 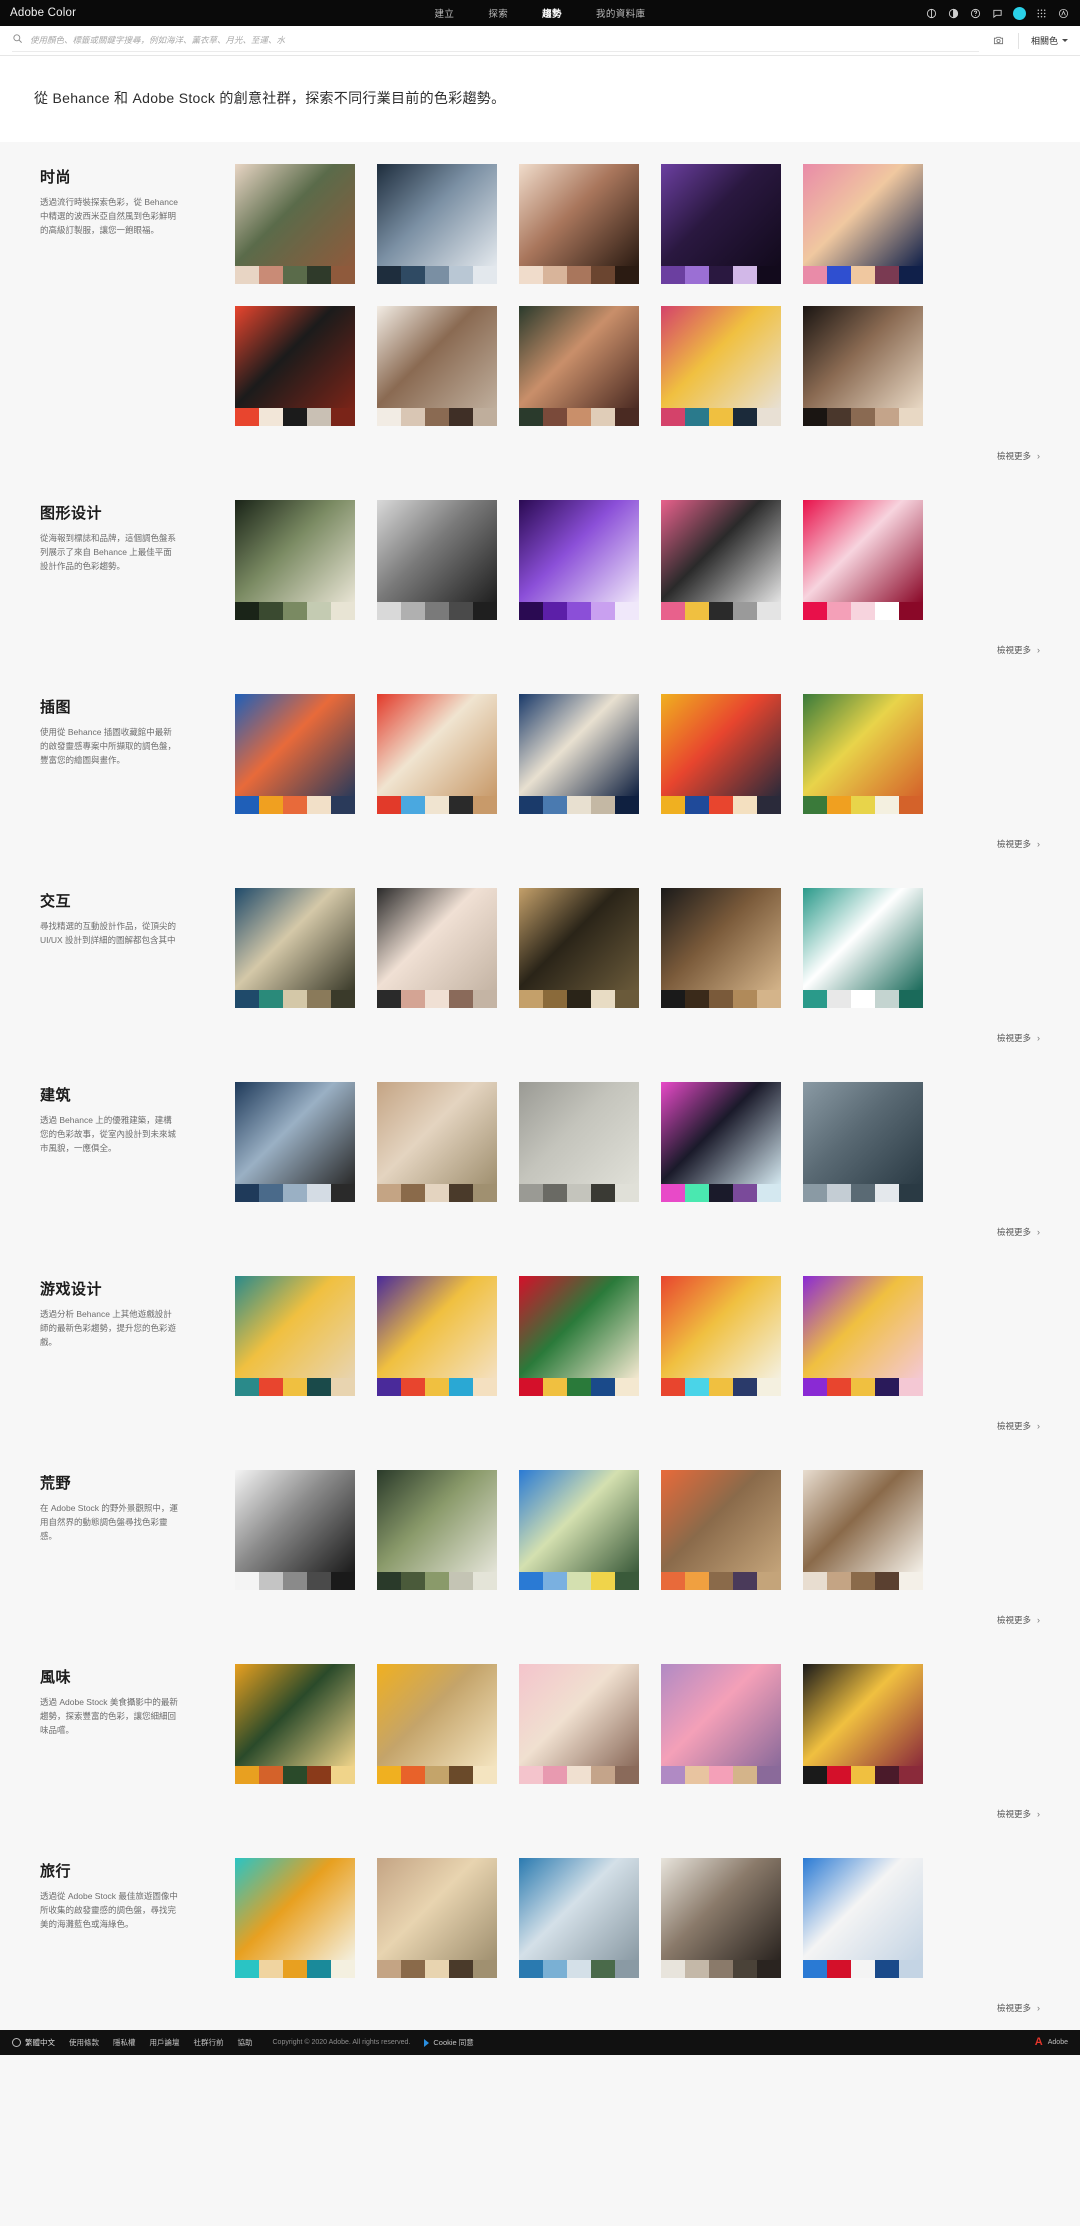 What do you see at coordinates (495, 41) in the screenshot?
I see `search-field` at bounding box center [495, 41].